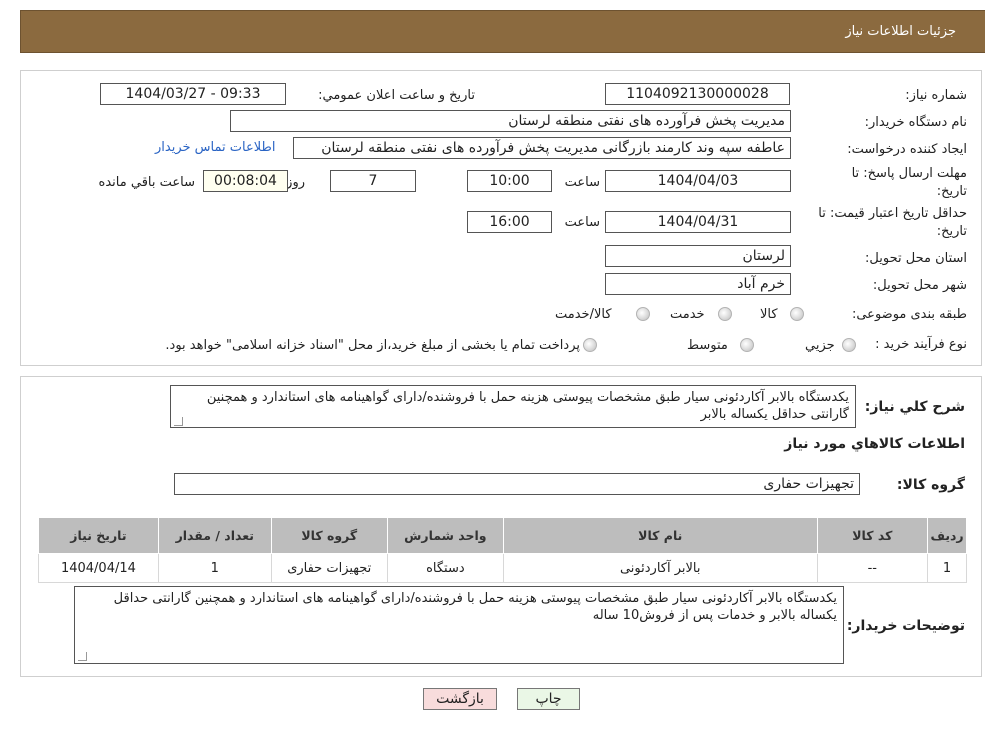  What do you see at coordinates (707, 345) in the screenshot?
I see `process-medium-text: متوسط` at bounding box center [707, 345].